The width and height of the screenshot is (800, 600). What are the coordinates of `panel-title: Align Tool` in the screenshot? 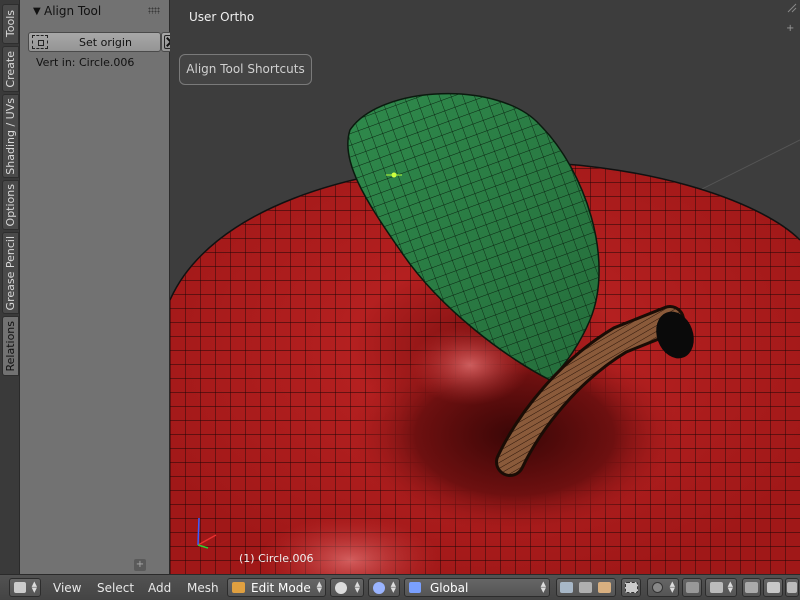 It's located at (73, 11).